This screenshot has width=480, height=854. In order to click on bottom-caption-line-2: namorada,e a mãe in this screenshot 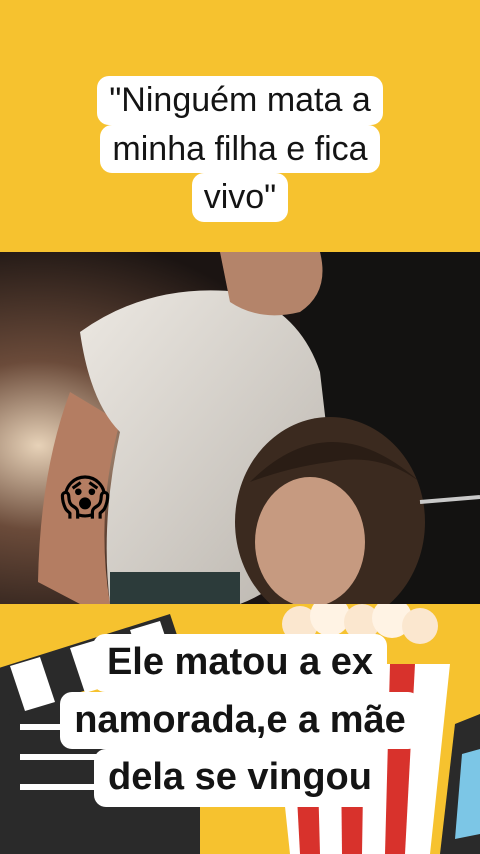, I will do `click(240, 720)`.